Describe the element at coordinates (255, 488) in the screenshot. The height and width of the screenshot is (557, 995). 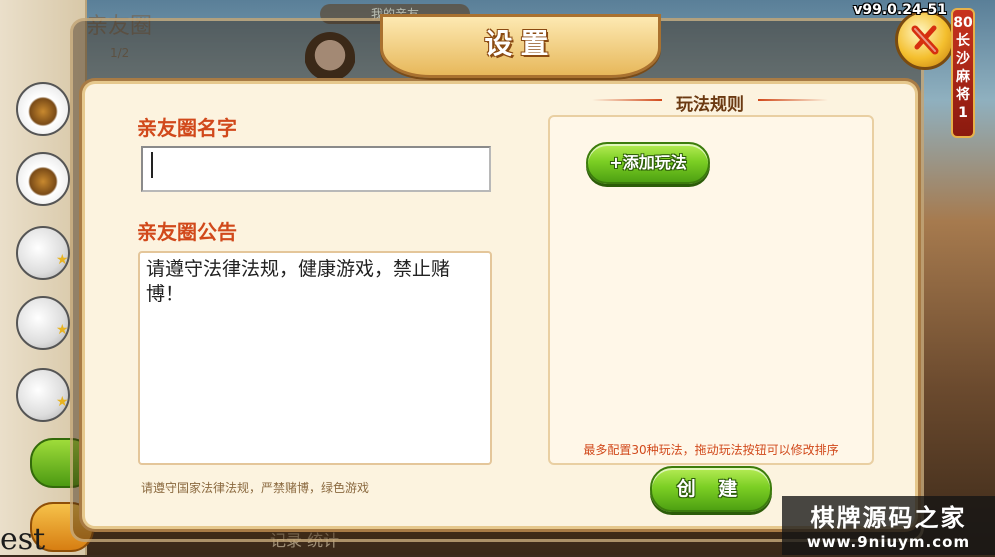
I see `legal-hint: 请遵守国家法律法规，严禁赌博，绿色游戏` at that location.